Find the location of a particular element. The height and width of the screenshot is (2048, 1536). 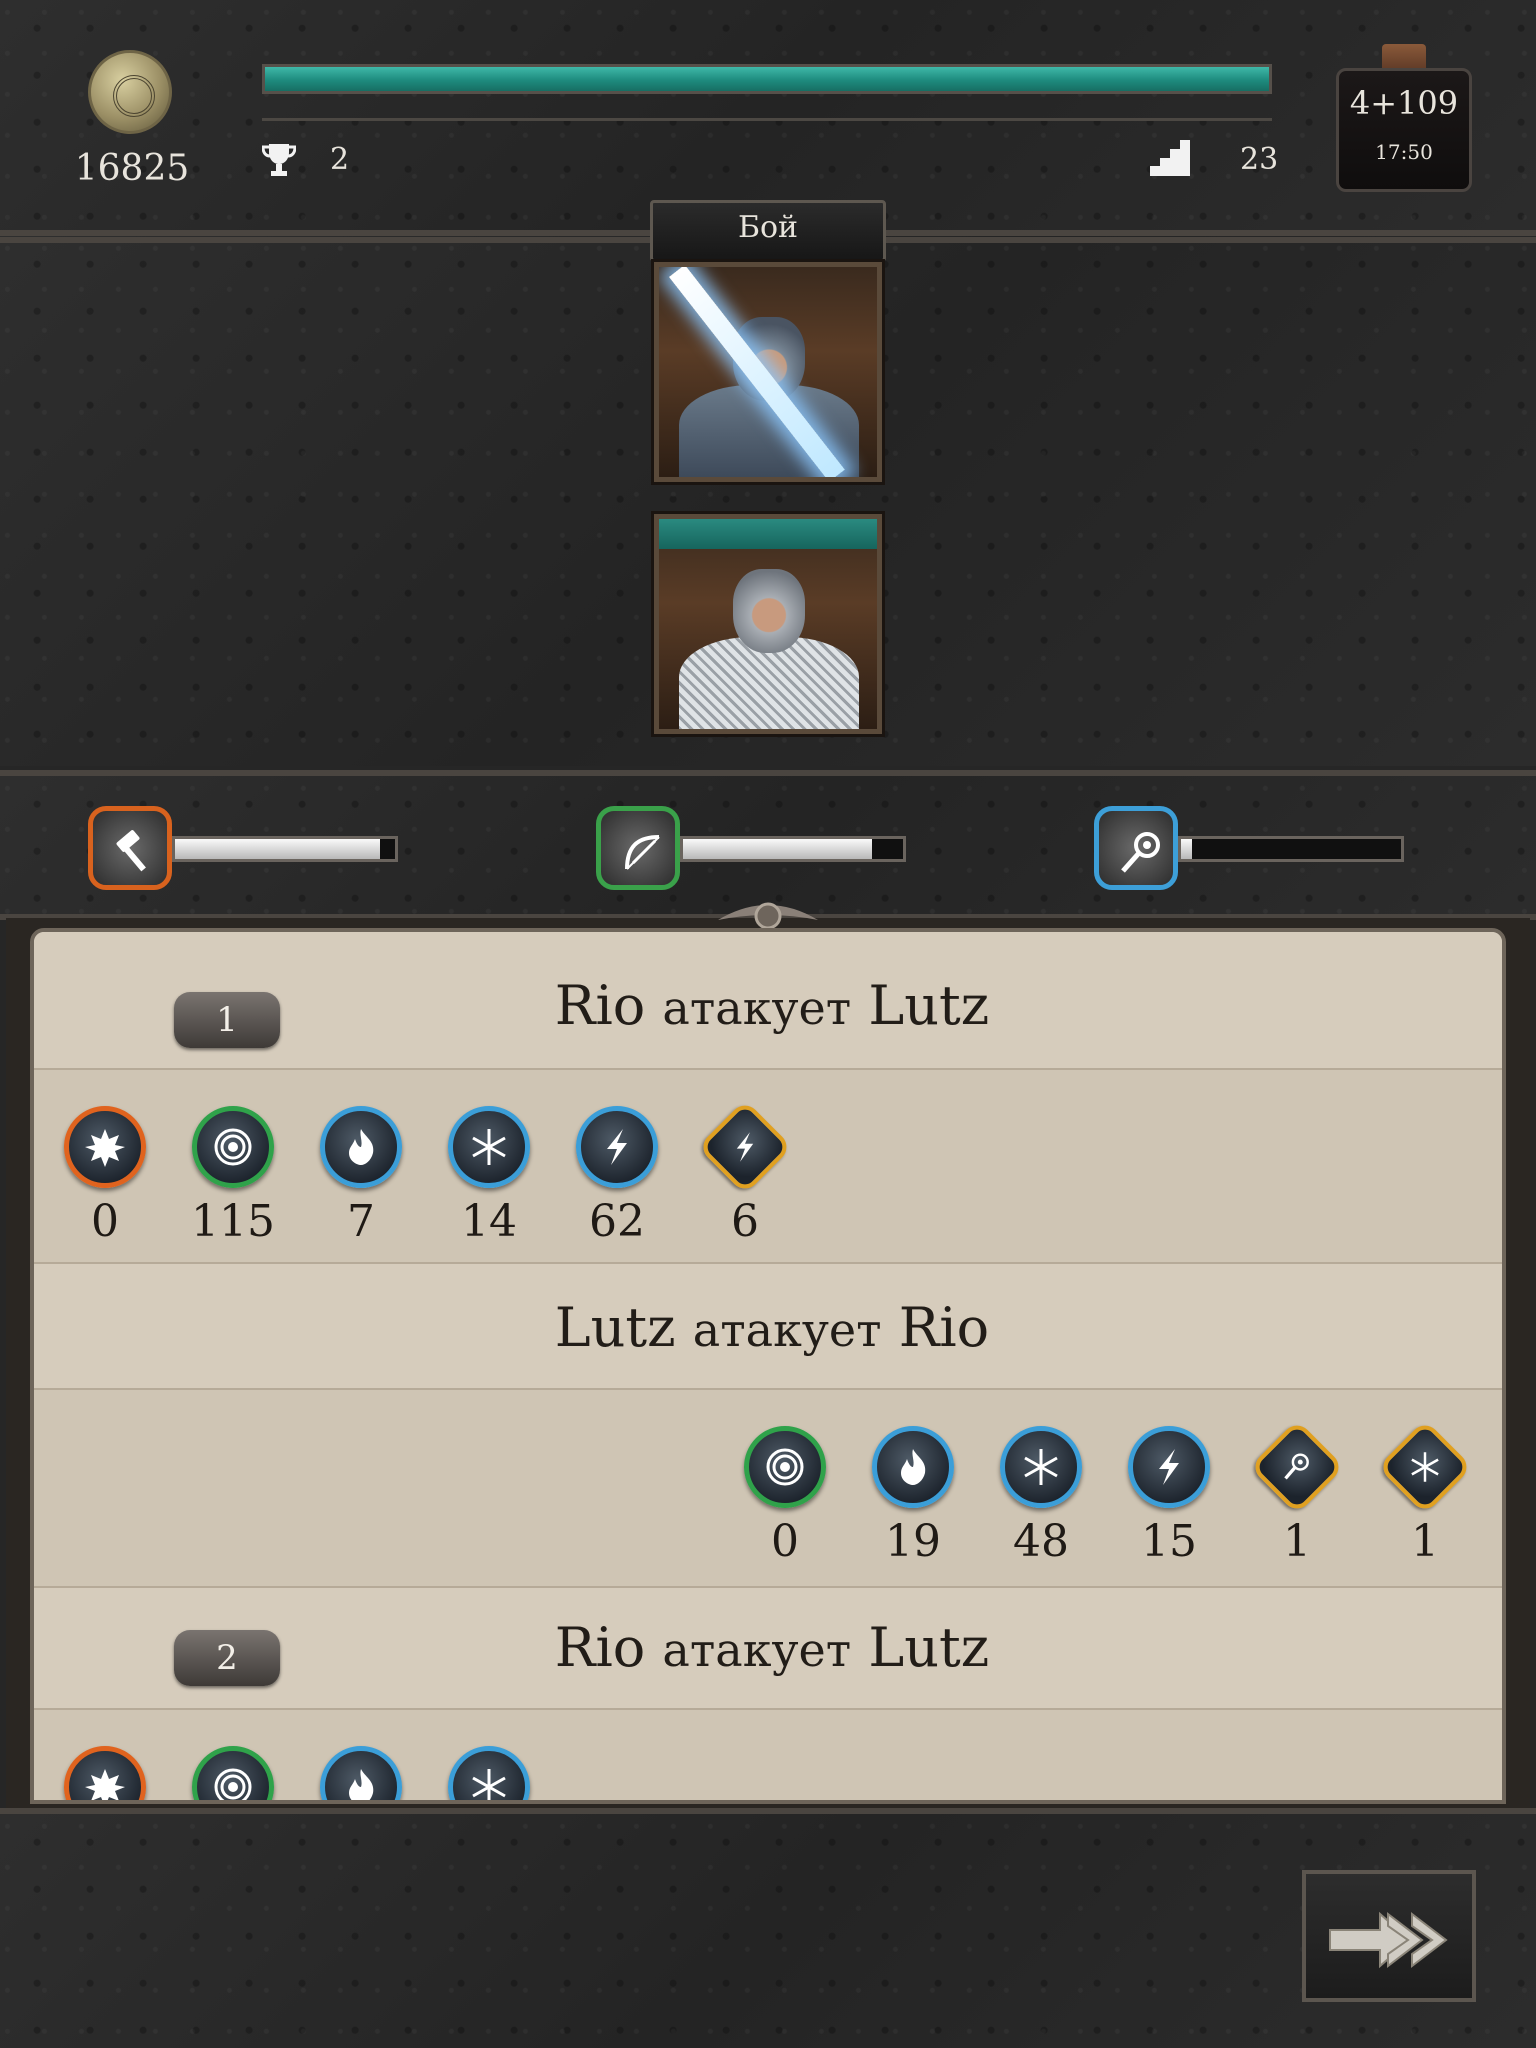

stat-item: 62 is located at coordinates (617, 1181).